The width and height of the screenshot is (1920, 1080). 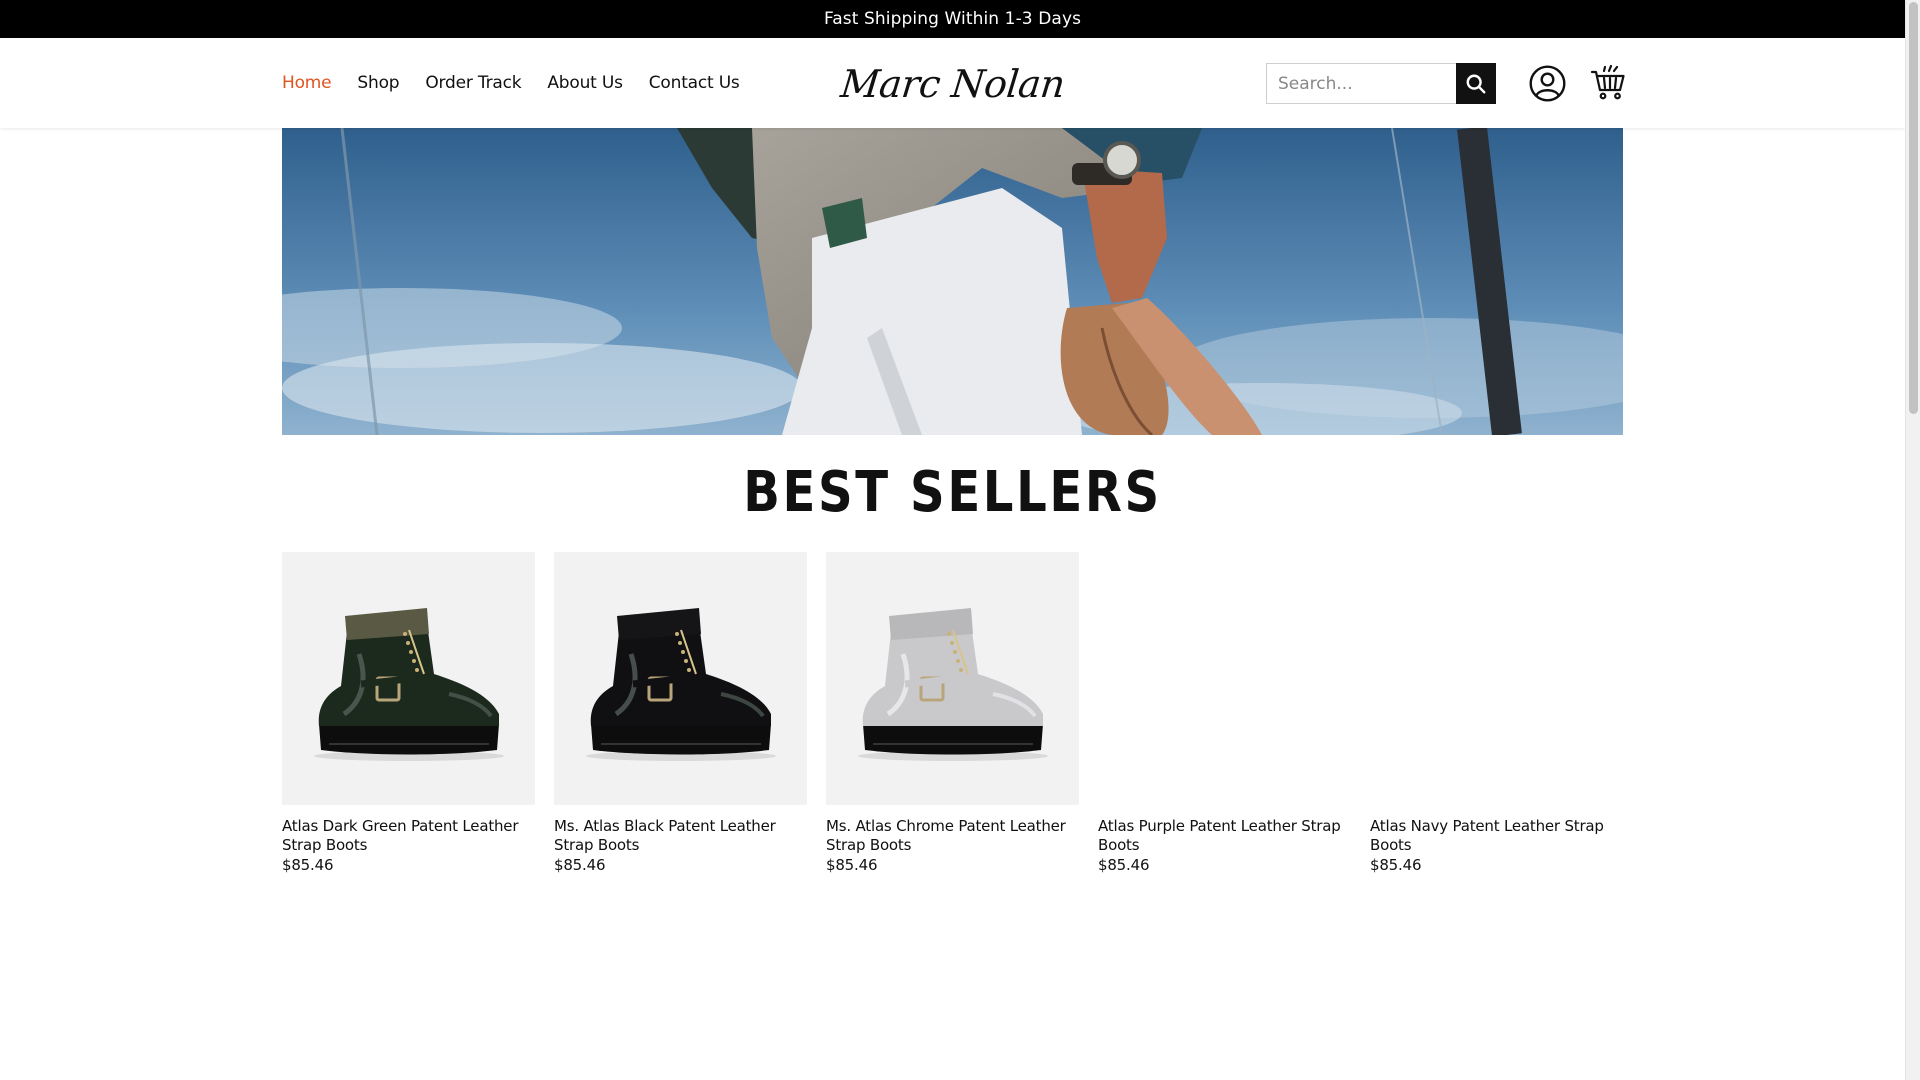 I want to click on user-circle-icon, so click(x=1547, y=83).